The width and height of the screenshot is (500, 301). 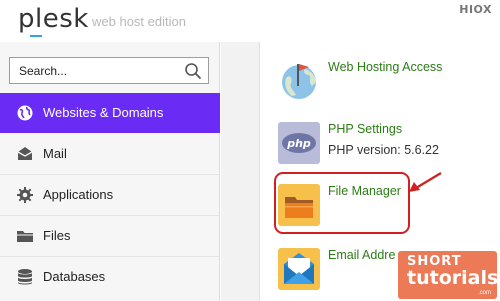 What do you see at coordinates (299, 81) in the screenshot?
I see `web-hosting-icon` at bounding box center [299, 81].